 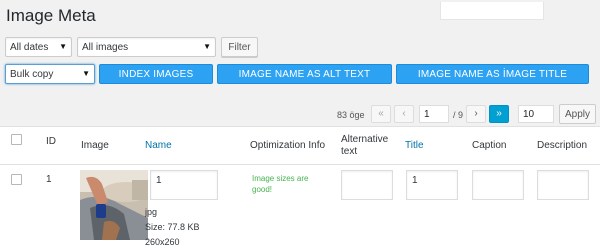 I want to click on types-filter-select: All images ▼, so click(x=146, y=47).